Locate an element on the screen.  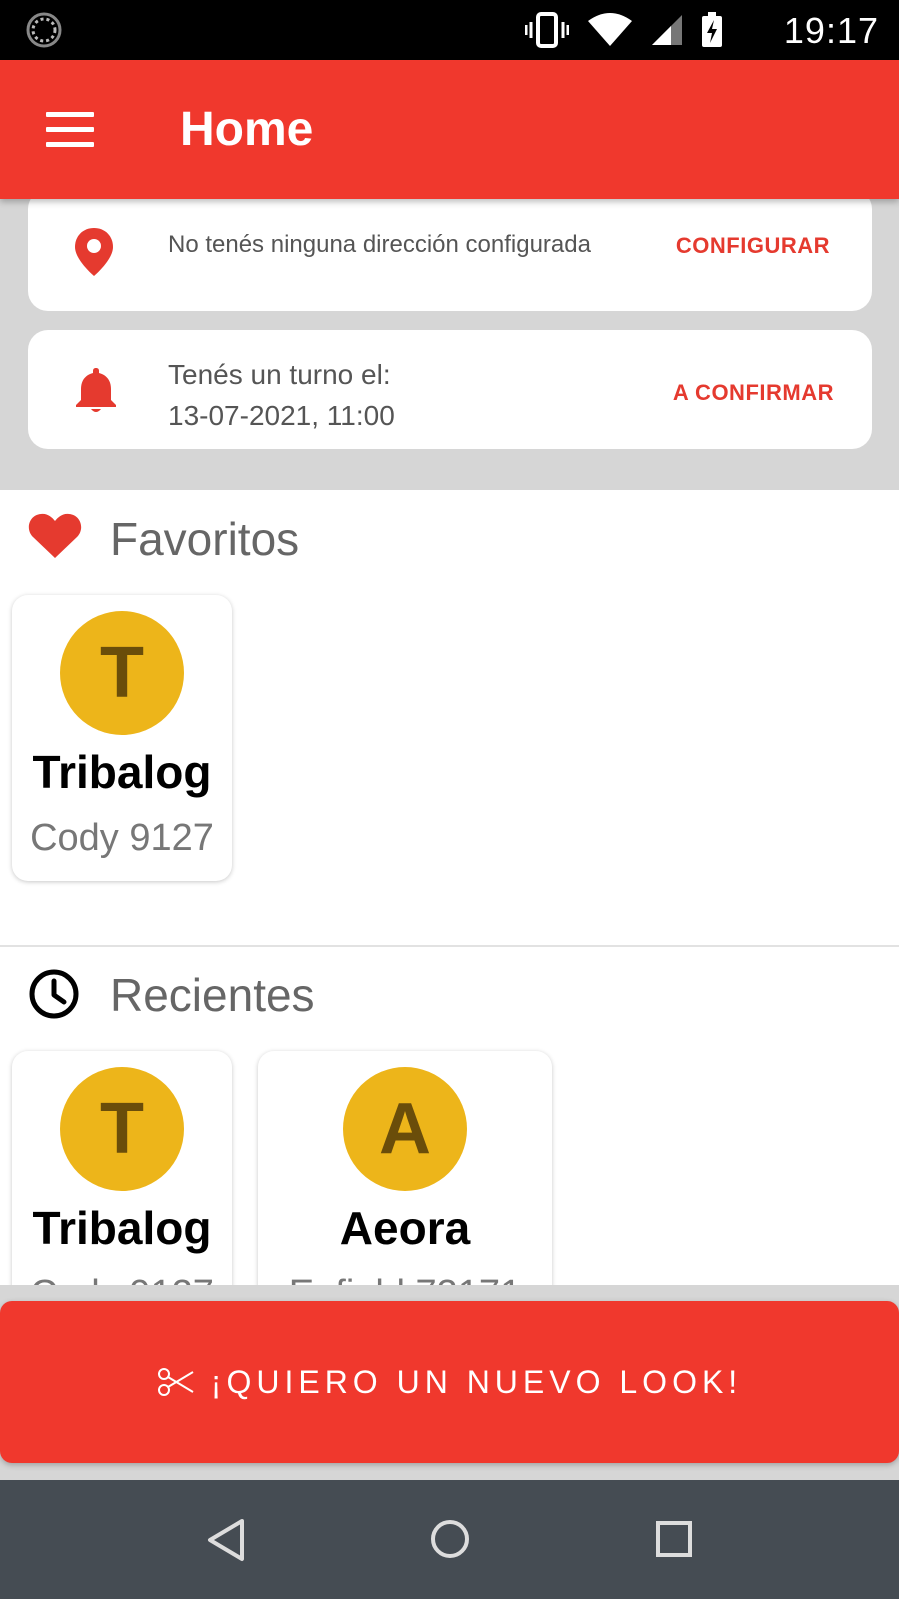
page-title: Home is located at coordinates (247, 129).